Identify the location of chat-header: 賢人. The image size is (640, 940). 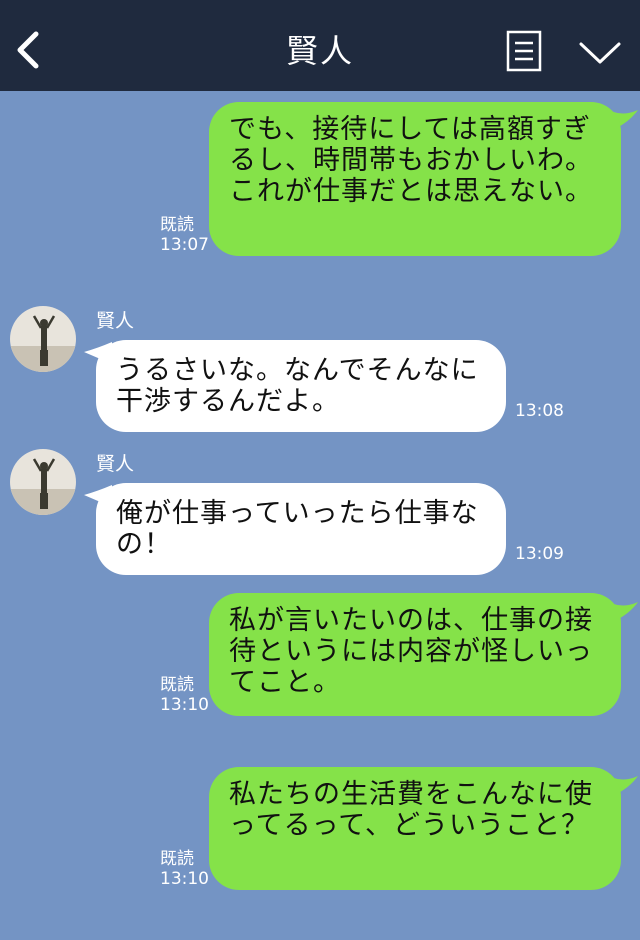
(320, 45).